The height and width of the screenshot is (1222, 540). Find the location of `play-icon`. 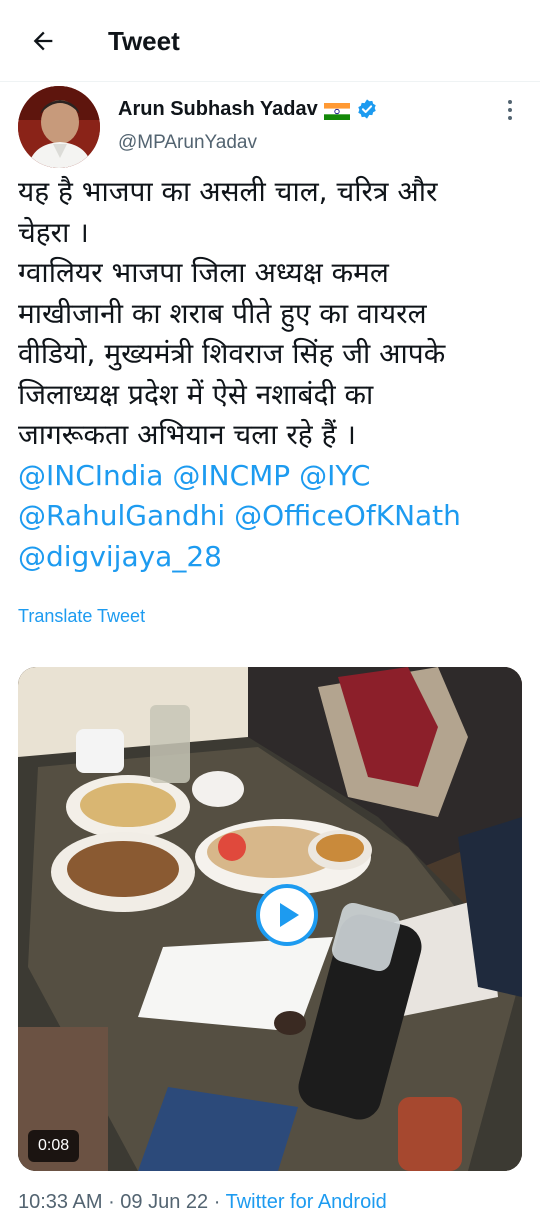

play-icon is located at coordinates (289, 915).